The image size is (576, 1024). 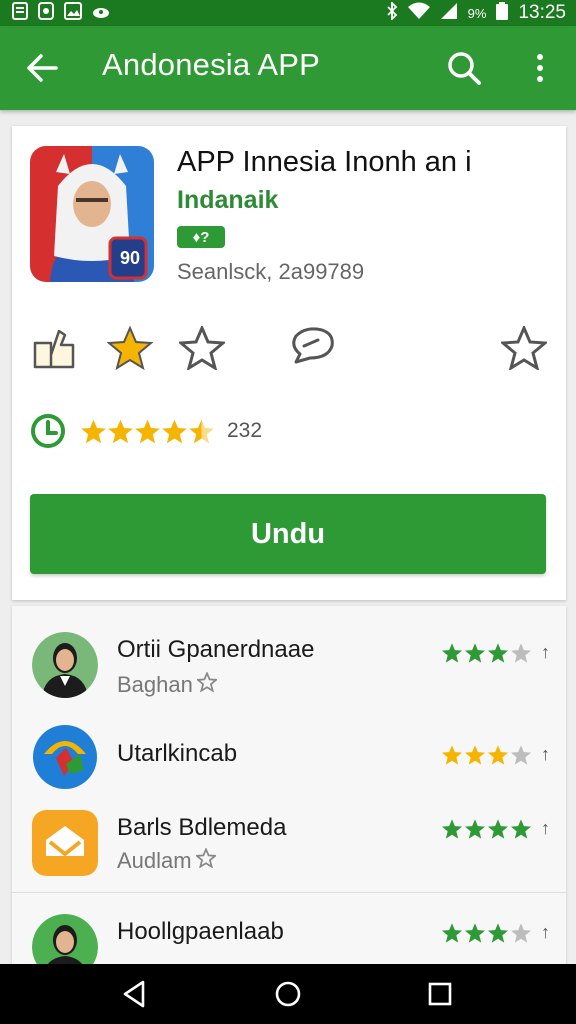 What do you see at coordinates (449, 13) in the screenshot?
I see `signal-icon` at bounding box center [449, 13].